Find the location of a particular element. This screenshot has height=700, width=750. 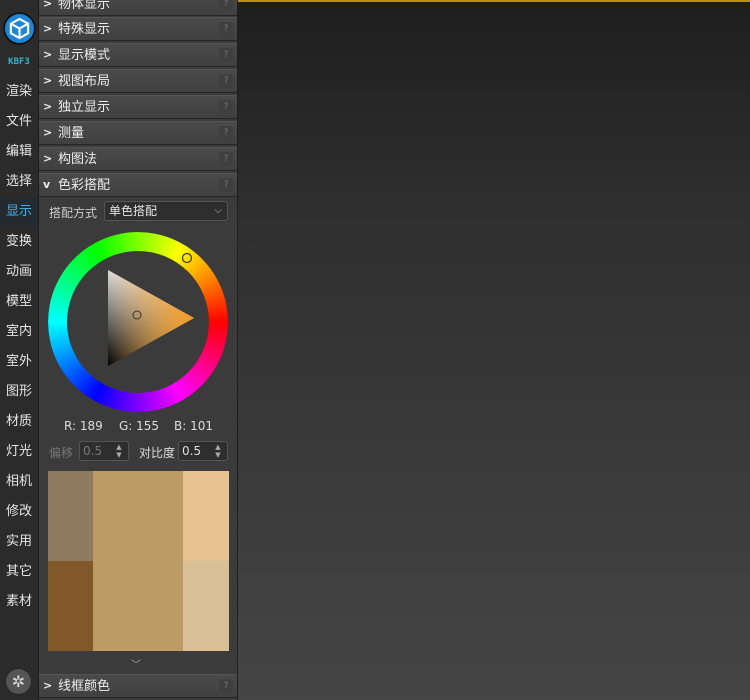

color-swatch-grid is located at coordinates (138, 561).